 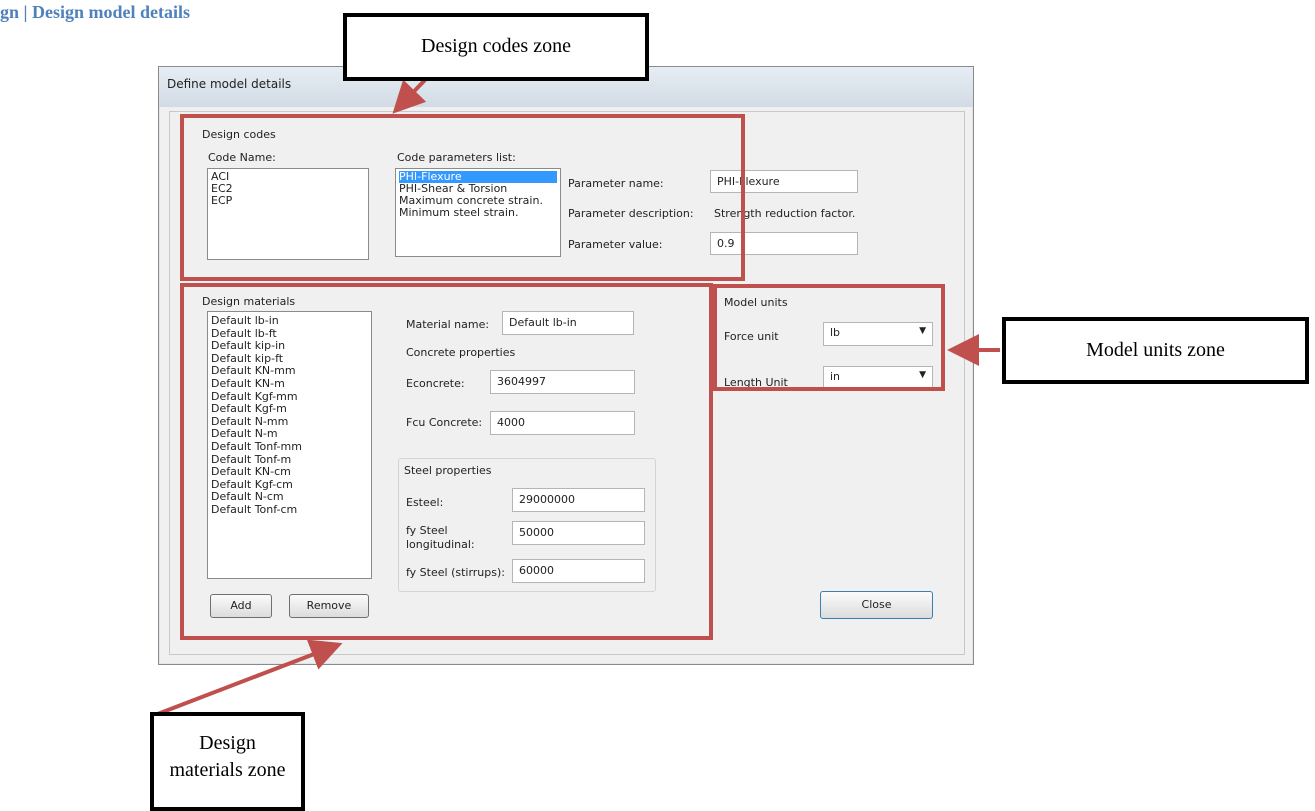 What do you see at coordinates (227, 761) in the screenshot?
I see `design-materials-zone-callout: Design materials zone` at bounding box center [227, 761].